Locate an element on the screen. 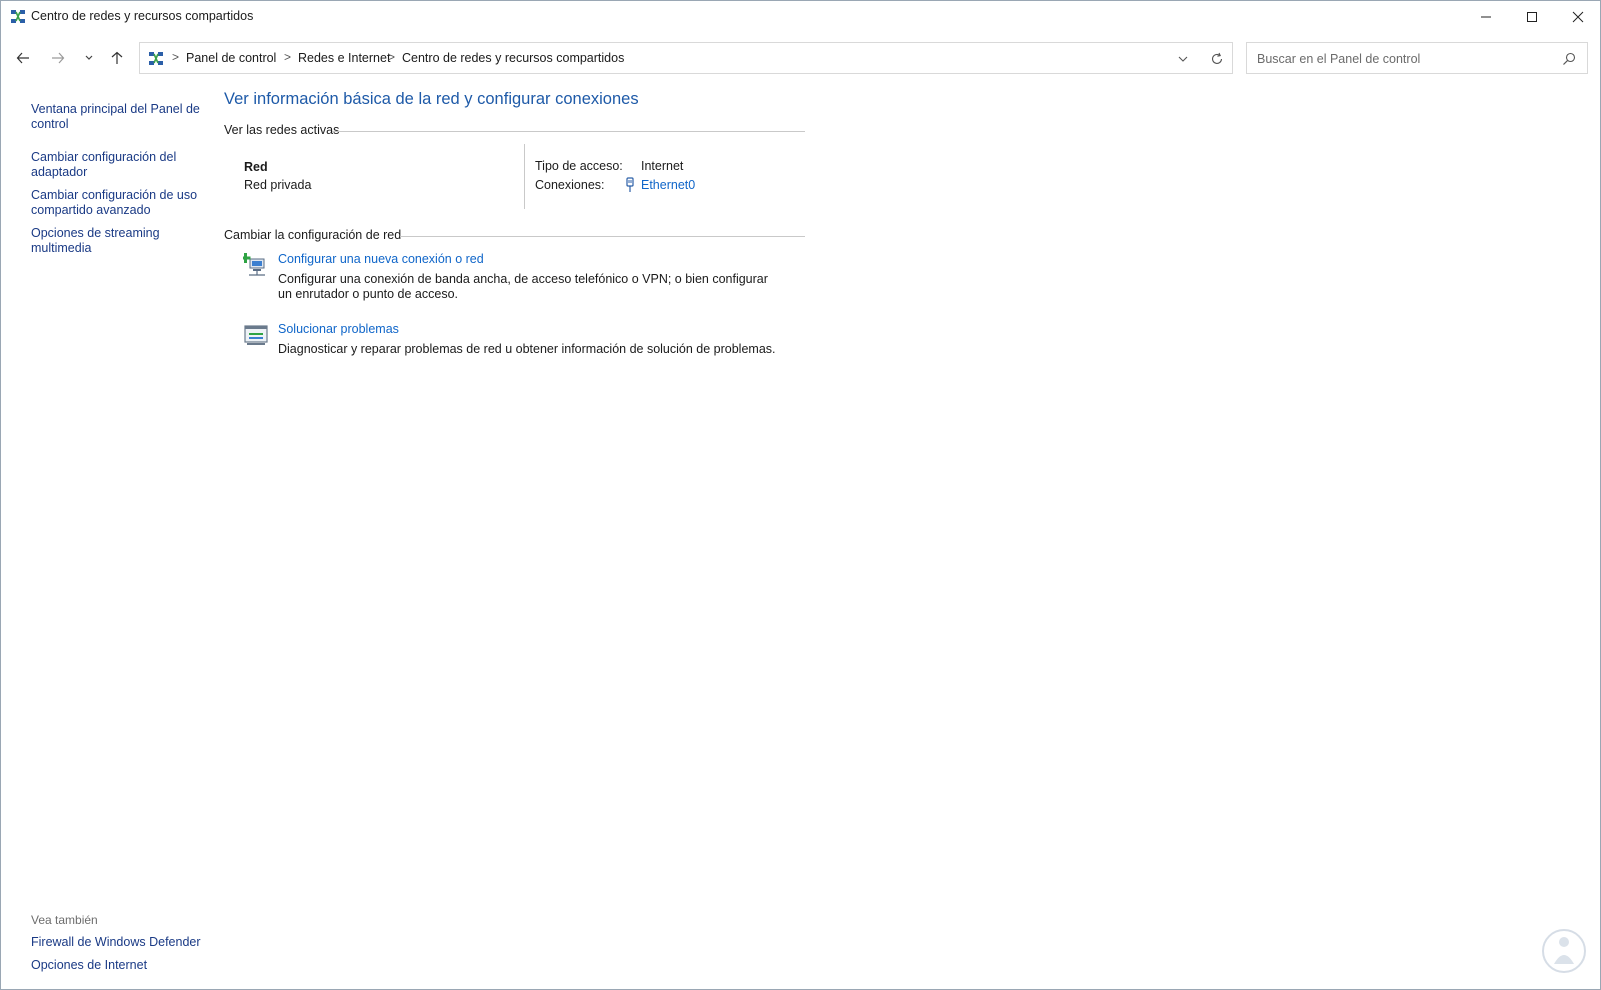  maximize-button is located at coordinates (1532, 17).